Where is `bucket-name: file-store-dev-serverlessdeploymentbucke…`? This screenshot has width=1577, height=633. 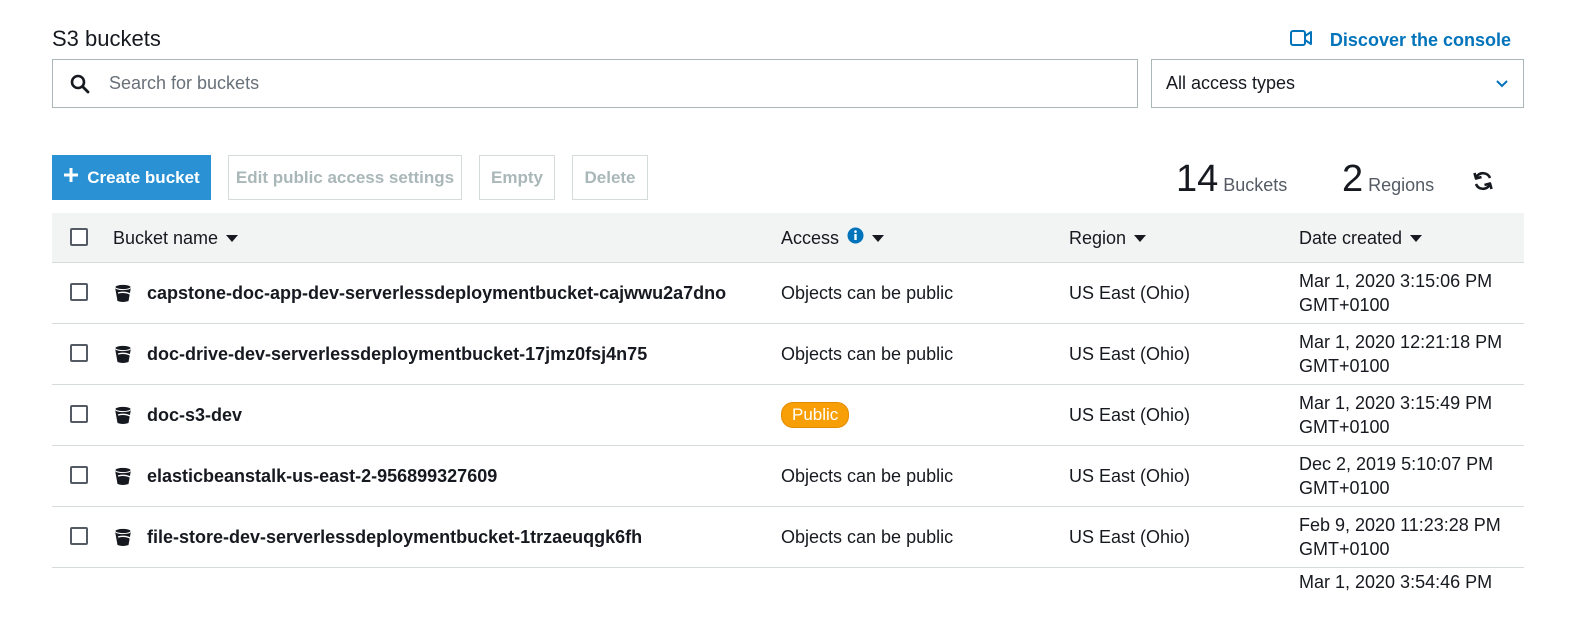 bucket-name: file-store-dev-serverlessdeploymentbucke… is located at coordinates (395, 536).